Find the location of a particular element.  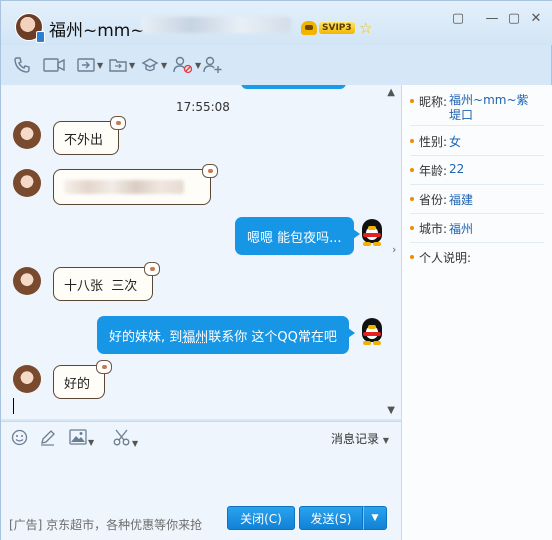

profile-row-nickname: 昵称: 福州~mm~紫堤口 is located at coordinates (478, 108).